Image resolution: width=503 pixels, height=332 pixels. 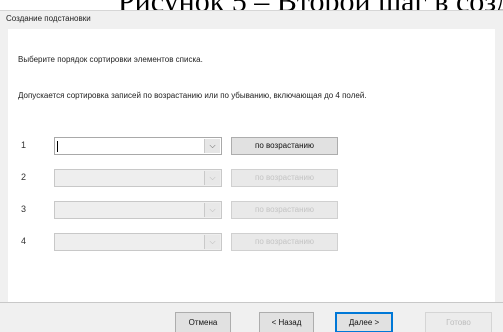 I want to click on sort-field-combo-2: ⌵, so click(x=138, y=178).